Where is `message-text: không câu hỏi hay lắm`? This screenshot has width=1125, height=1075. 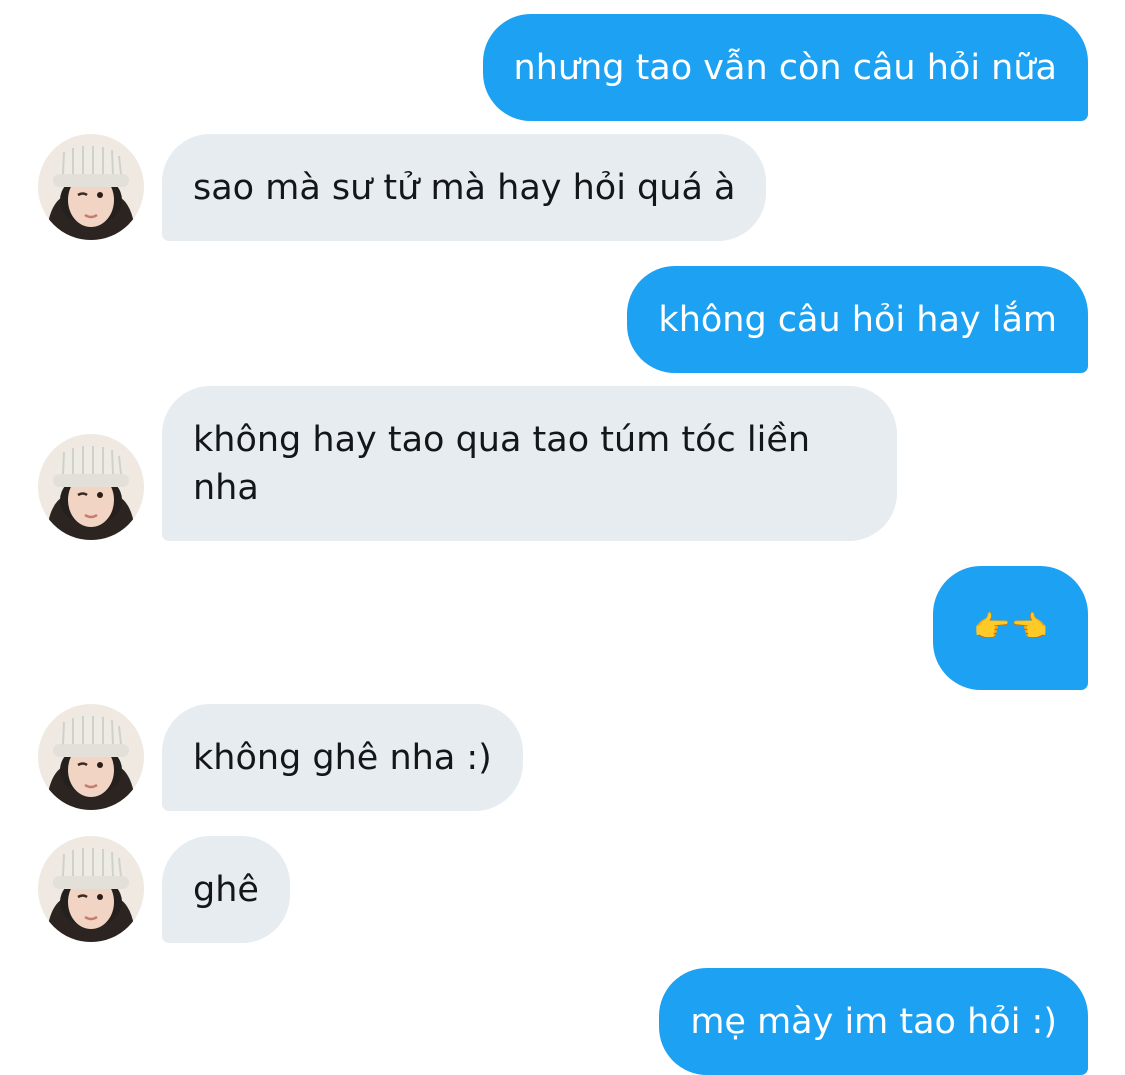
message-text: không câu hỏi hay lắm is located at coordinates (857, 319).